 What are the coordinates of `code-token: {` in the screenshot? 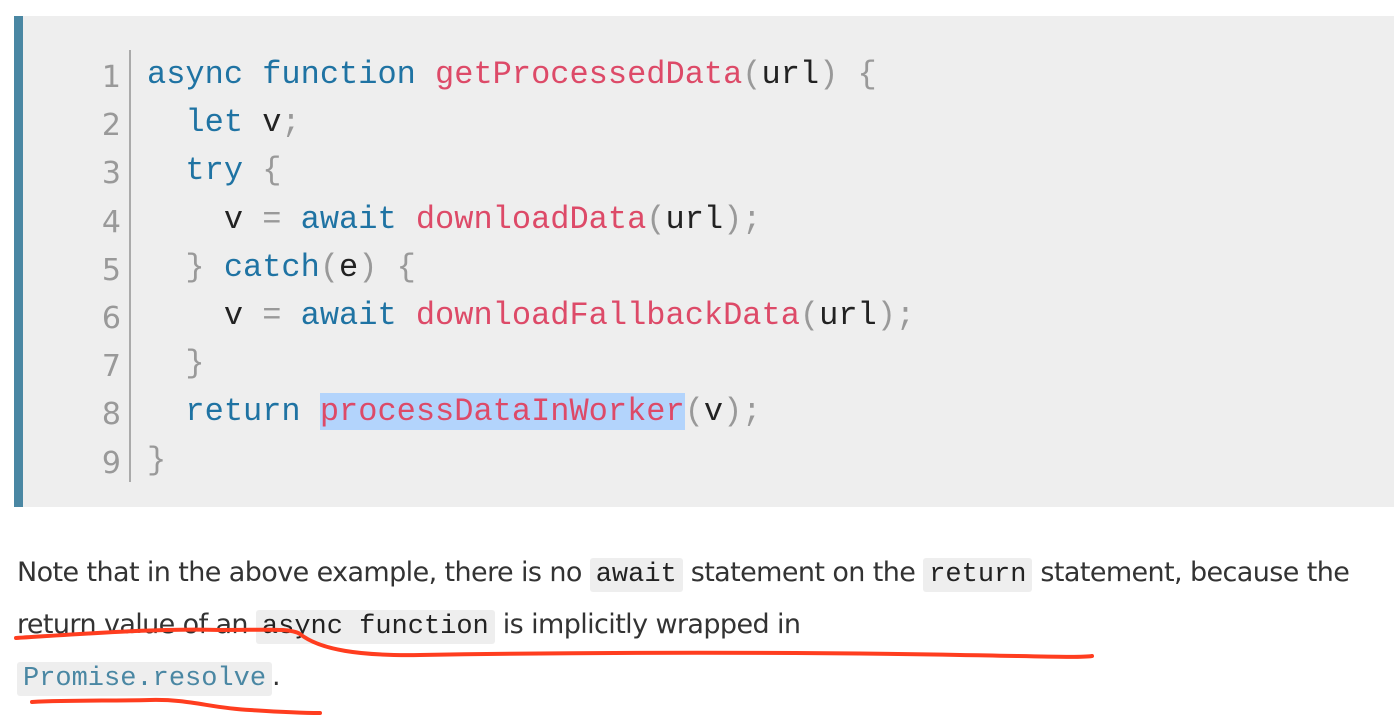 It's located at (272, 171).